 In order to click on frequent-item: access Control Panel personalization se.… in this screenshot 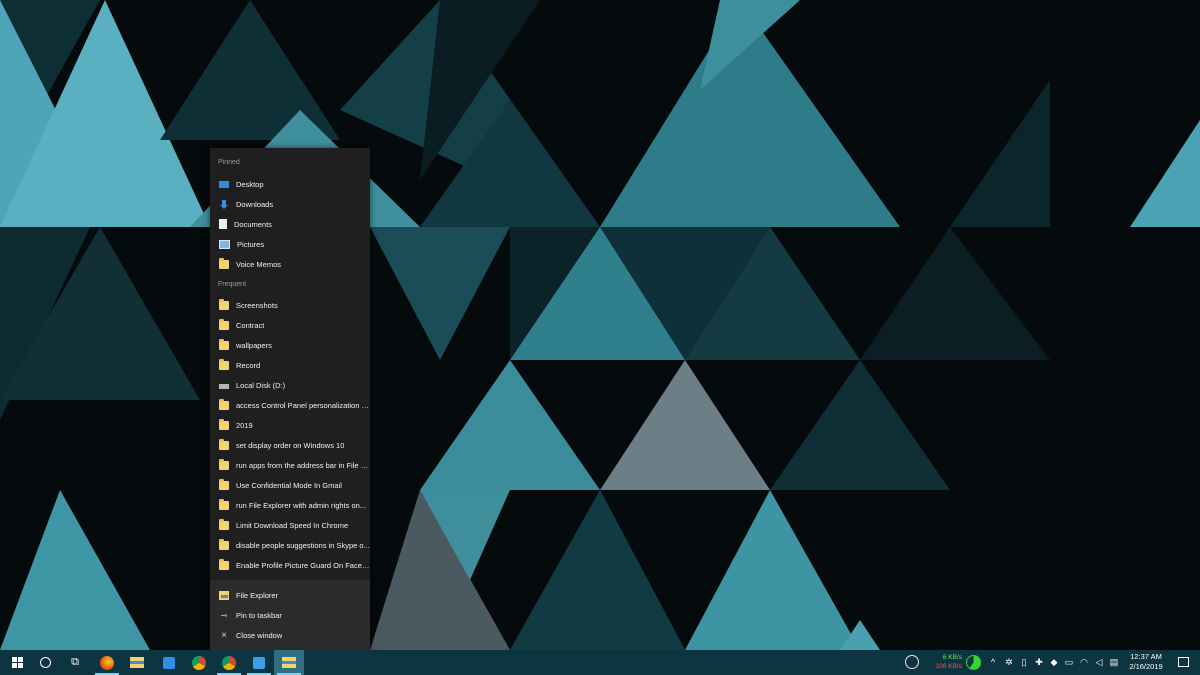, I will do `click(290, 405)`.